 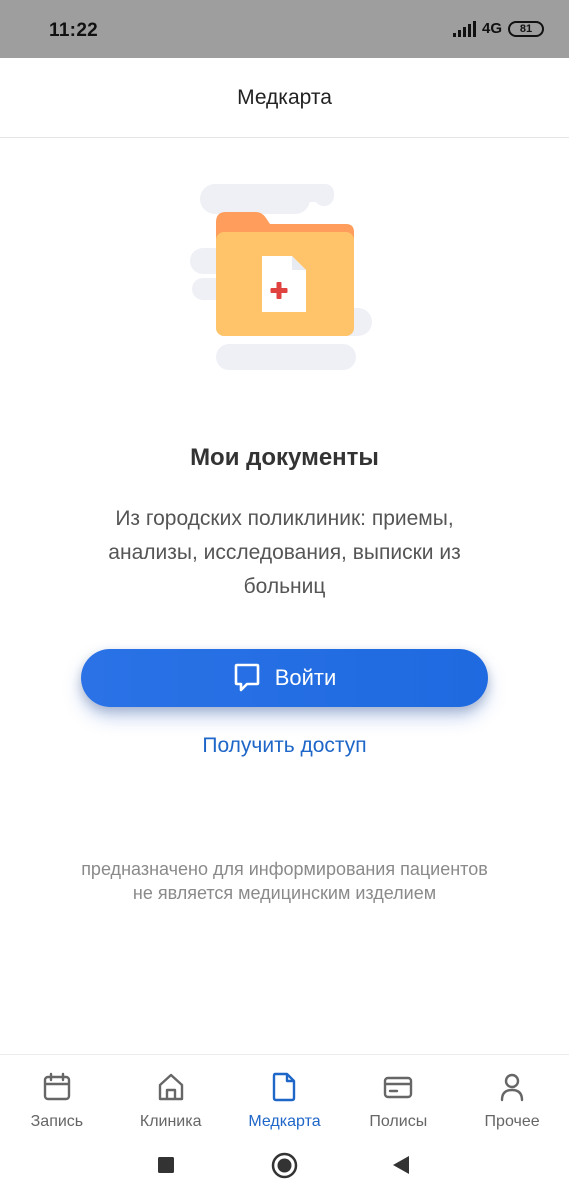 What do you see at coordinates (512, 1087) in the screenshot?
I see `person-icon` at bounding box center [512, 1087].